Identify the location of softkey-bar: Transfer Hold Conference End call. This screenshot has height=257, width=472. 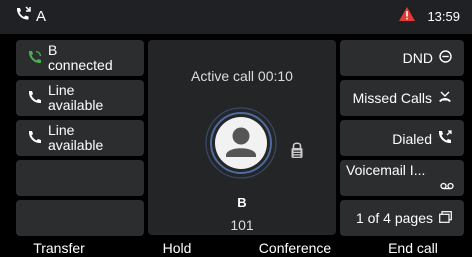
(236, 248).